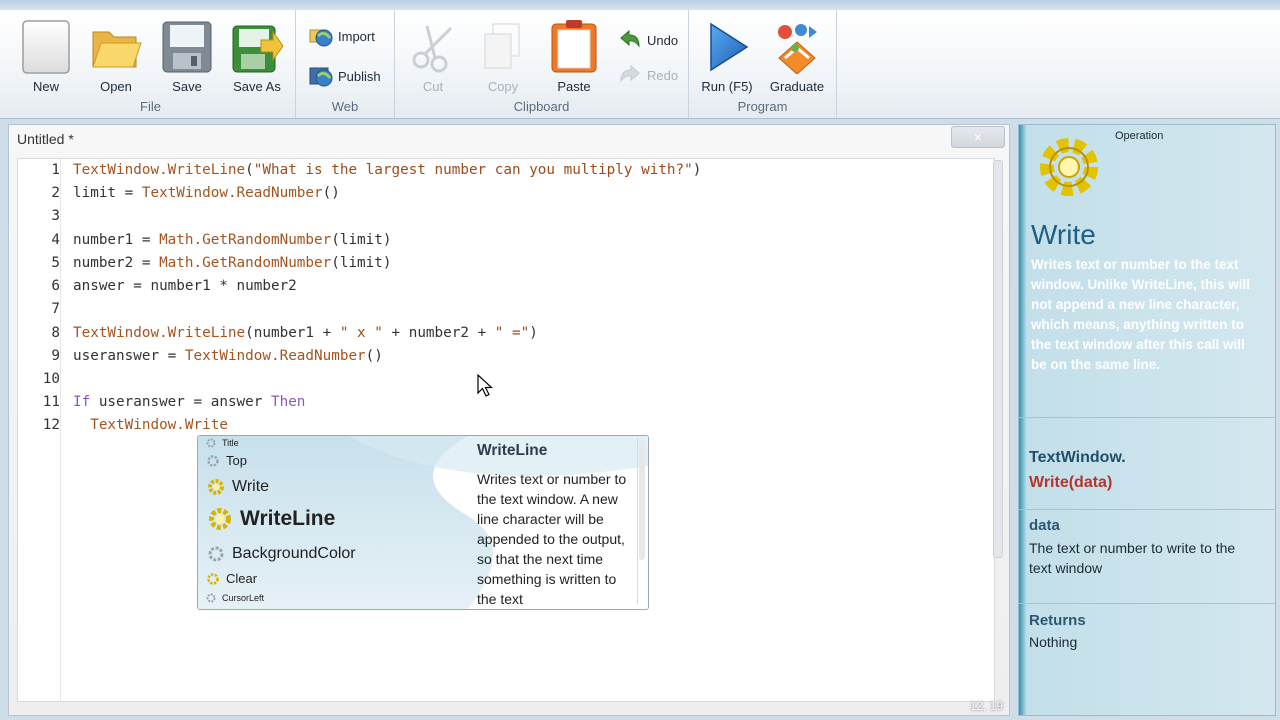 This screenshot has width=1280, height=720. I want to click on code-text: number1 = Math.GetRandomNumber(limit), so click(232, 240).